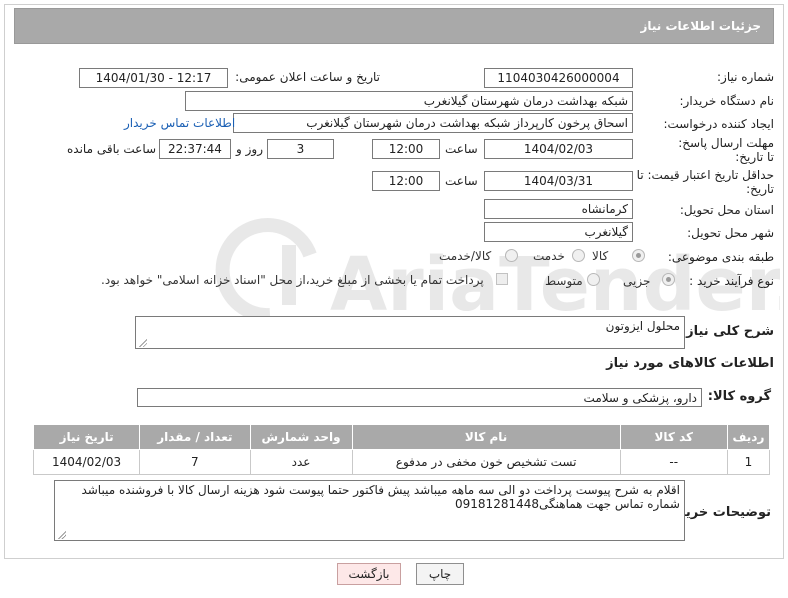 The height and width of the screenshot is (598, 788). I want to click on requester-label: ایجاد کننده درخواست:, so click(718, 124).